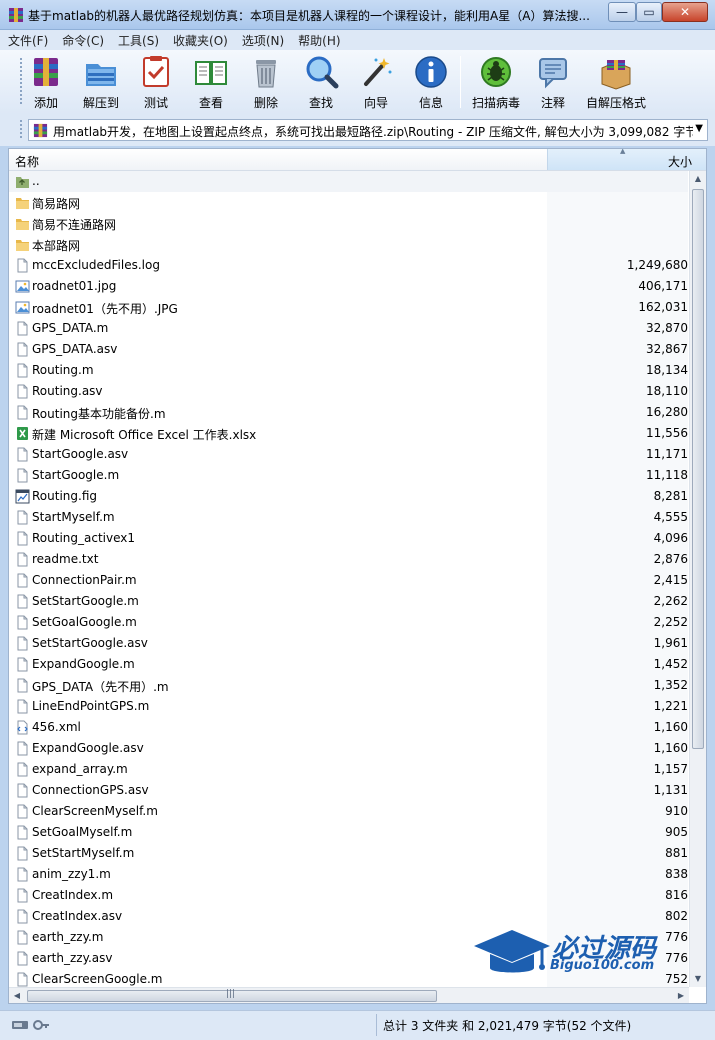 The height and width of the screenshot is (1040, 715). I want to click on view-button: 查看, so click(211, 83).